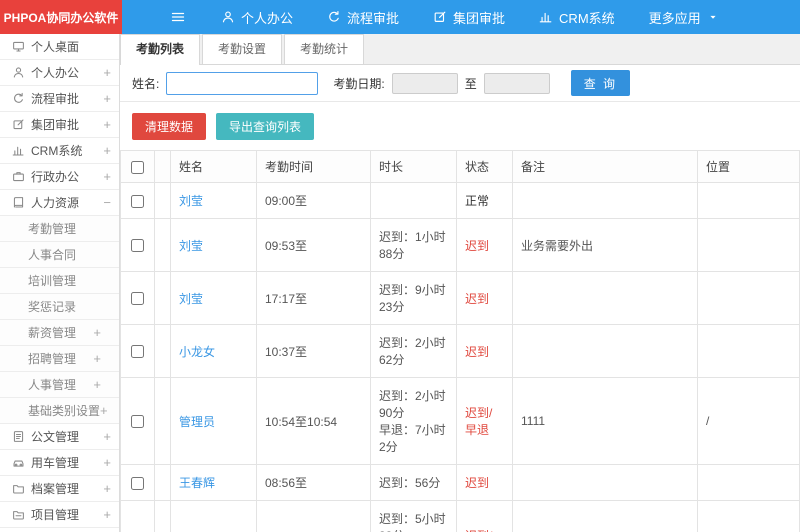 The width and height of the screenshot is (800, 532). What do you see at coordinates (460, 166) in the screenshot?
I see `attendance-table-header-row: 姓名 考勤时间 时长 状态 备注 位置` at bounding box center [460, 166].